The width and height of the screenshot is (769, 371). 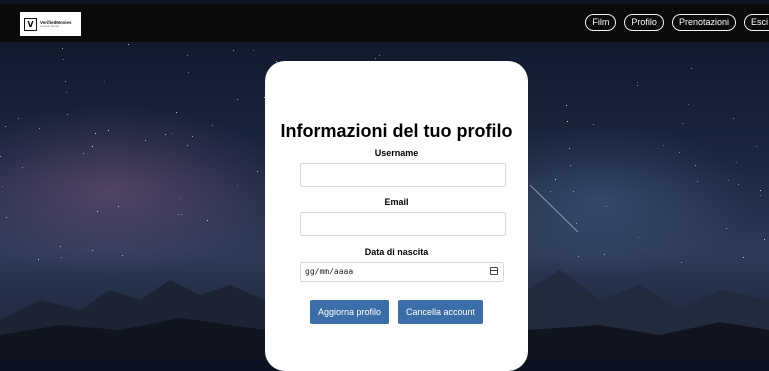 I want to click on page-title: Informazioni del tuo profilo, so click(x=396, y=131).